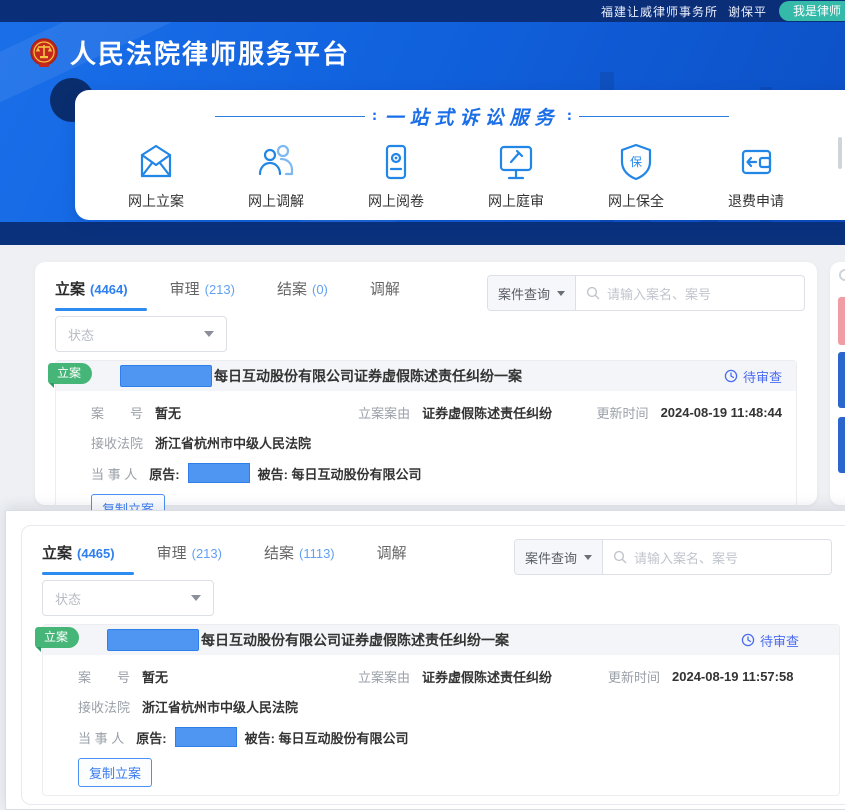 This screenshot has width=845, height=810. What do you see at coordinates (44, 52) in the screenshot?
I see `court-emblem-logo` at bounding box center [44, 52].